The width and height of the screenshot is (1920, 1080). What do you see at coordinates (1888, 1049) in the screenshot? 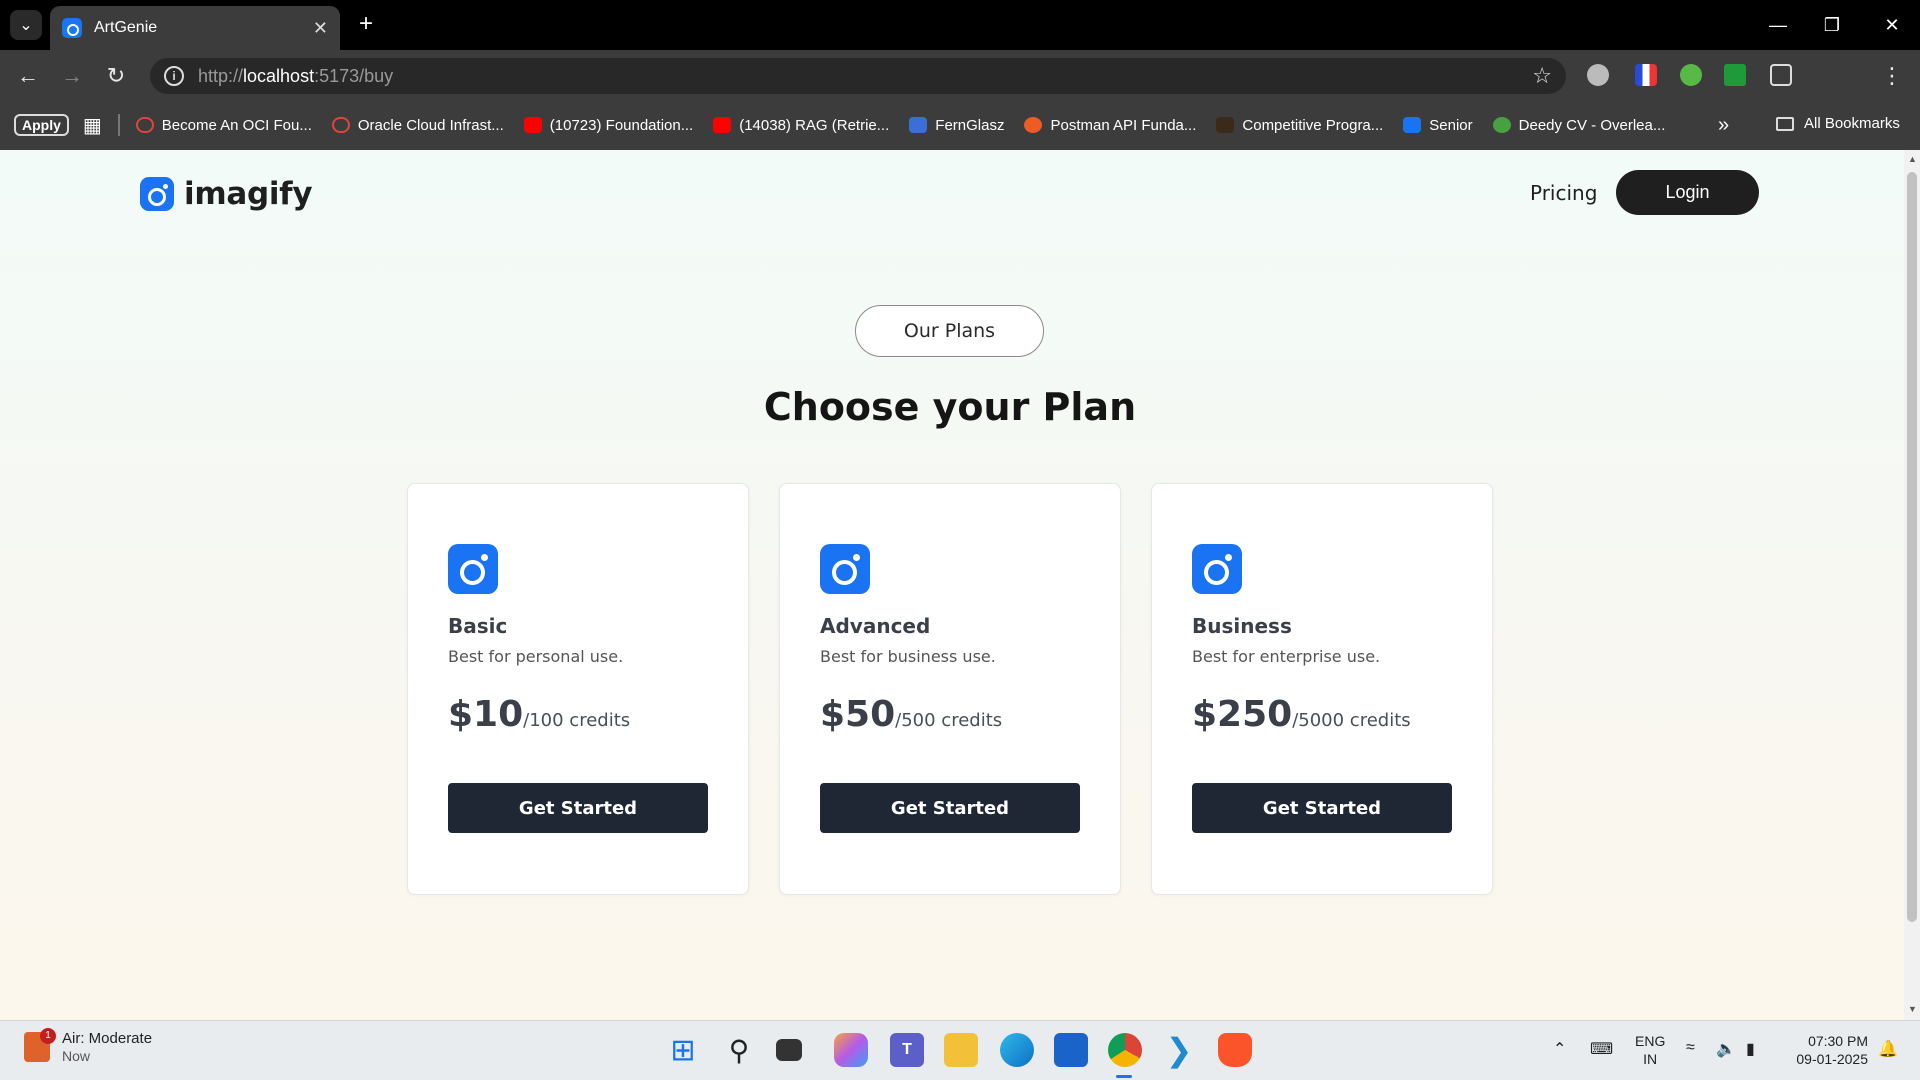
I see `notification-bell-icon: 🔔` at bounding box center [1888, 1049].